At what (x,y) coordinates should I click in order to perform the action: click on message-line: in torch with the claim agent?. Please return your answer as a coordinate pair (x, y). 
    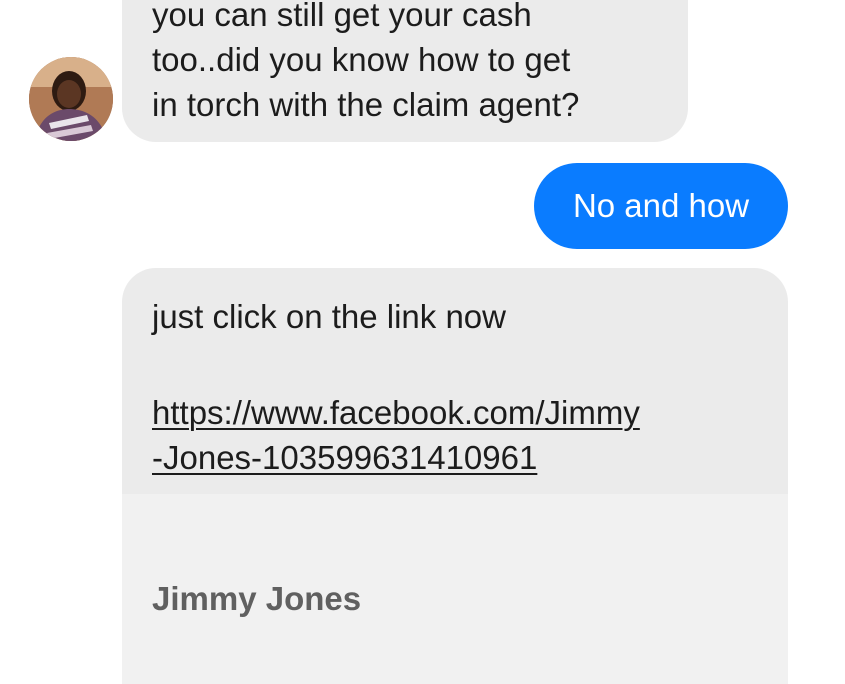
    Looking at the image, I should click on (366, 104).